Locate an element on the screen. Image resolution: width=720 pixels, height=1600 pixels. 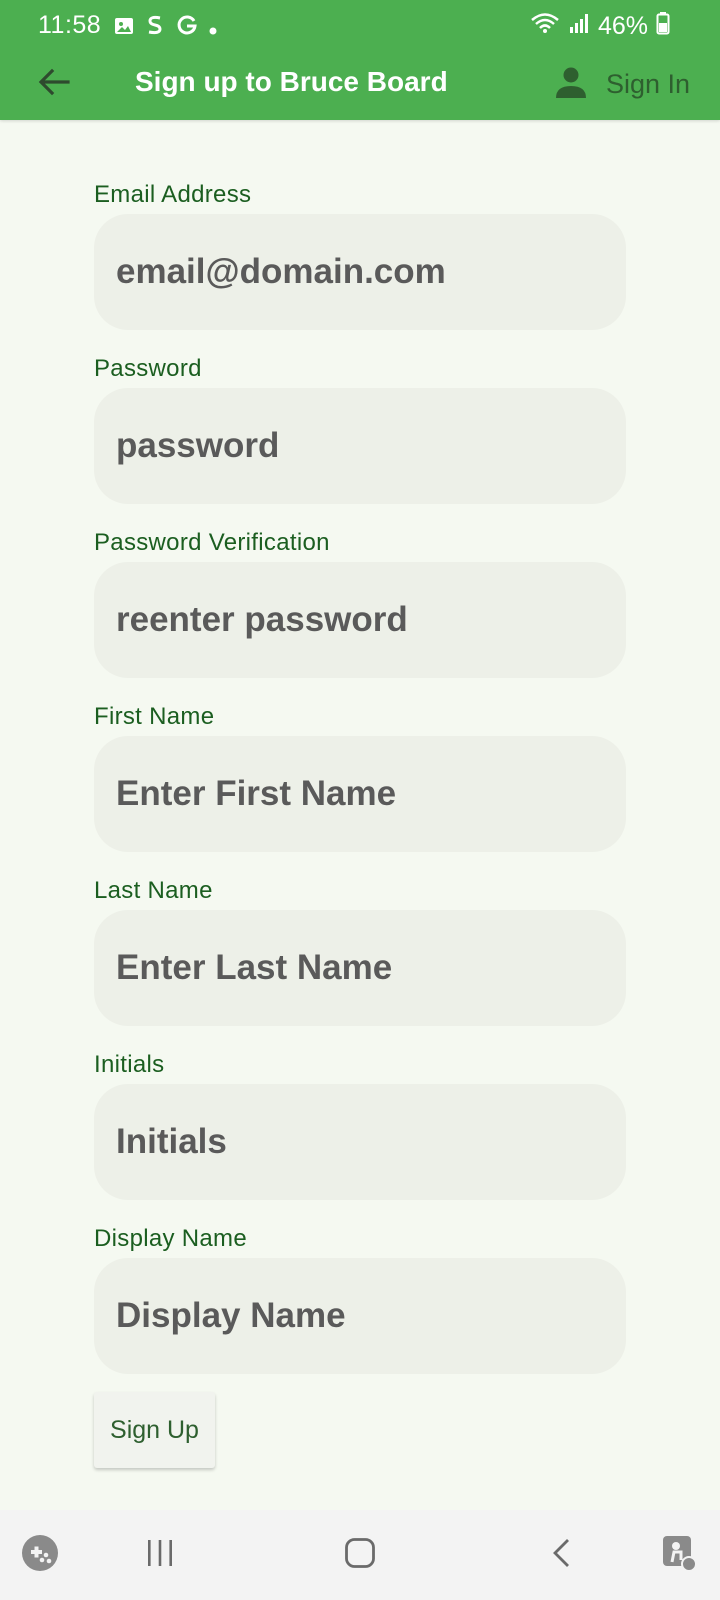
signal-icon is located at coordinates (579, 26).